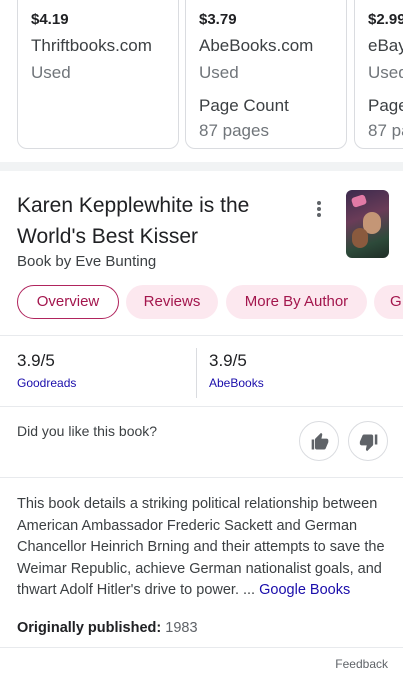  I want to click on ratings-divider, so click(196, 373).